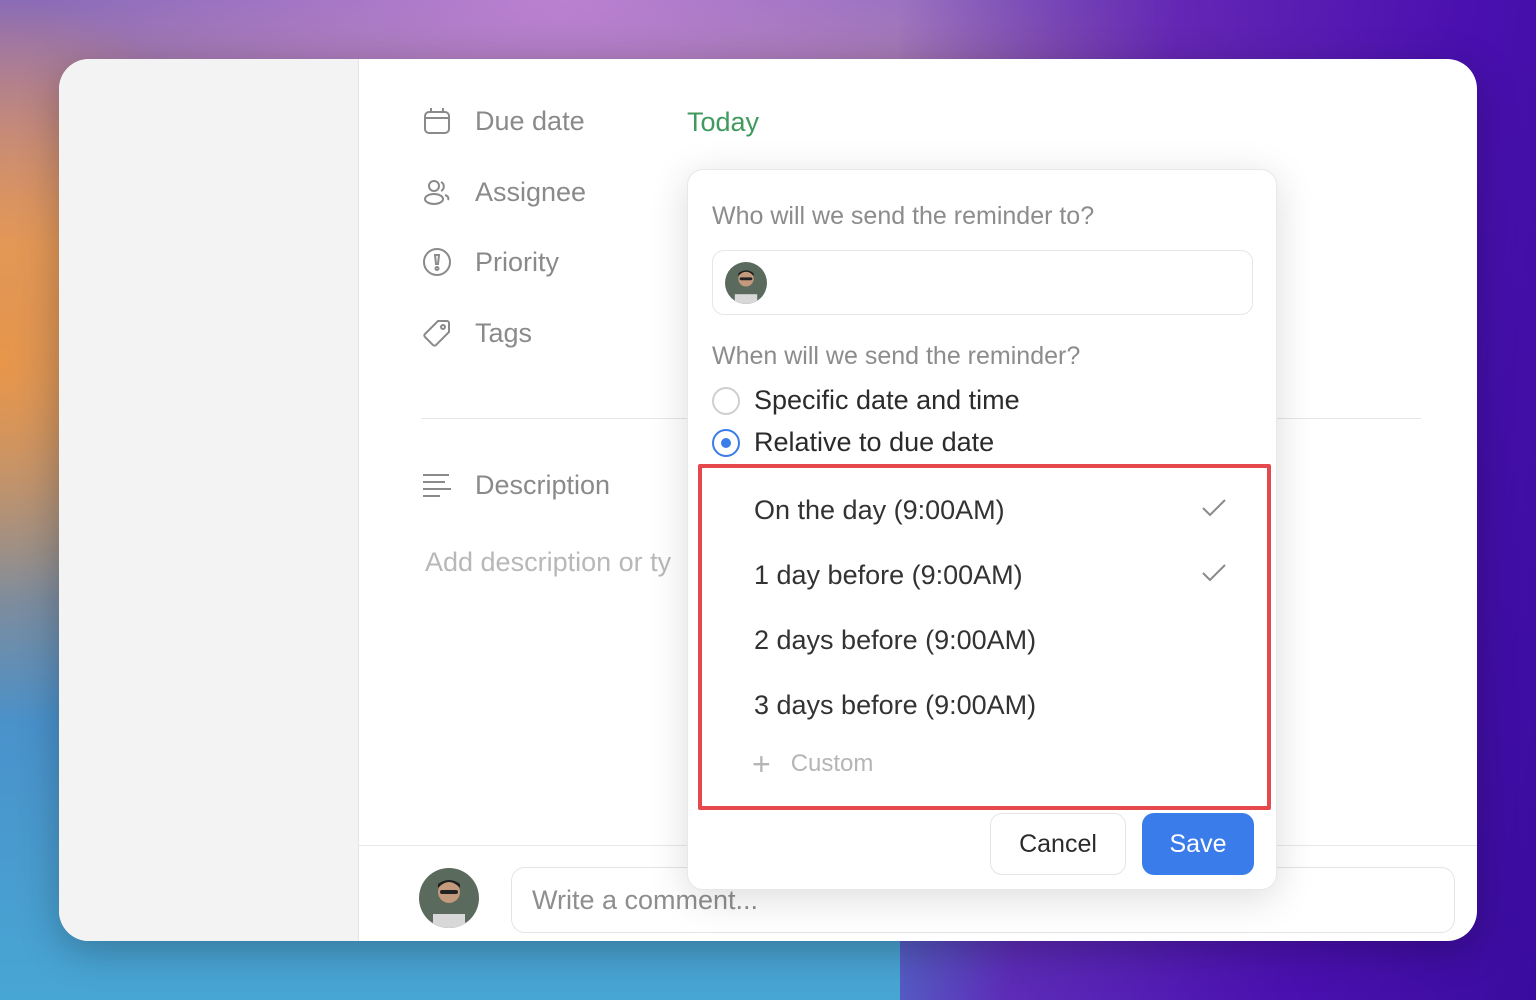  I want to click on option-3-days-before: 3 days before (9:00AM), so click(990, 705).